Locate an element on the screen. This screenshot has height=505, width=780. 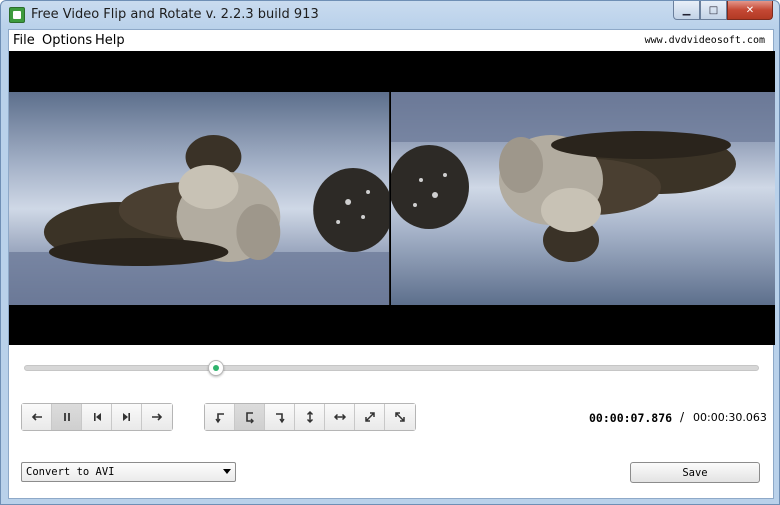
output-format-select: Convert to AVI is located at coordinates (128, 472).